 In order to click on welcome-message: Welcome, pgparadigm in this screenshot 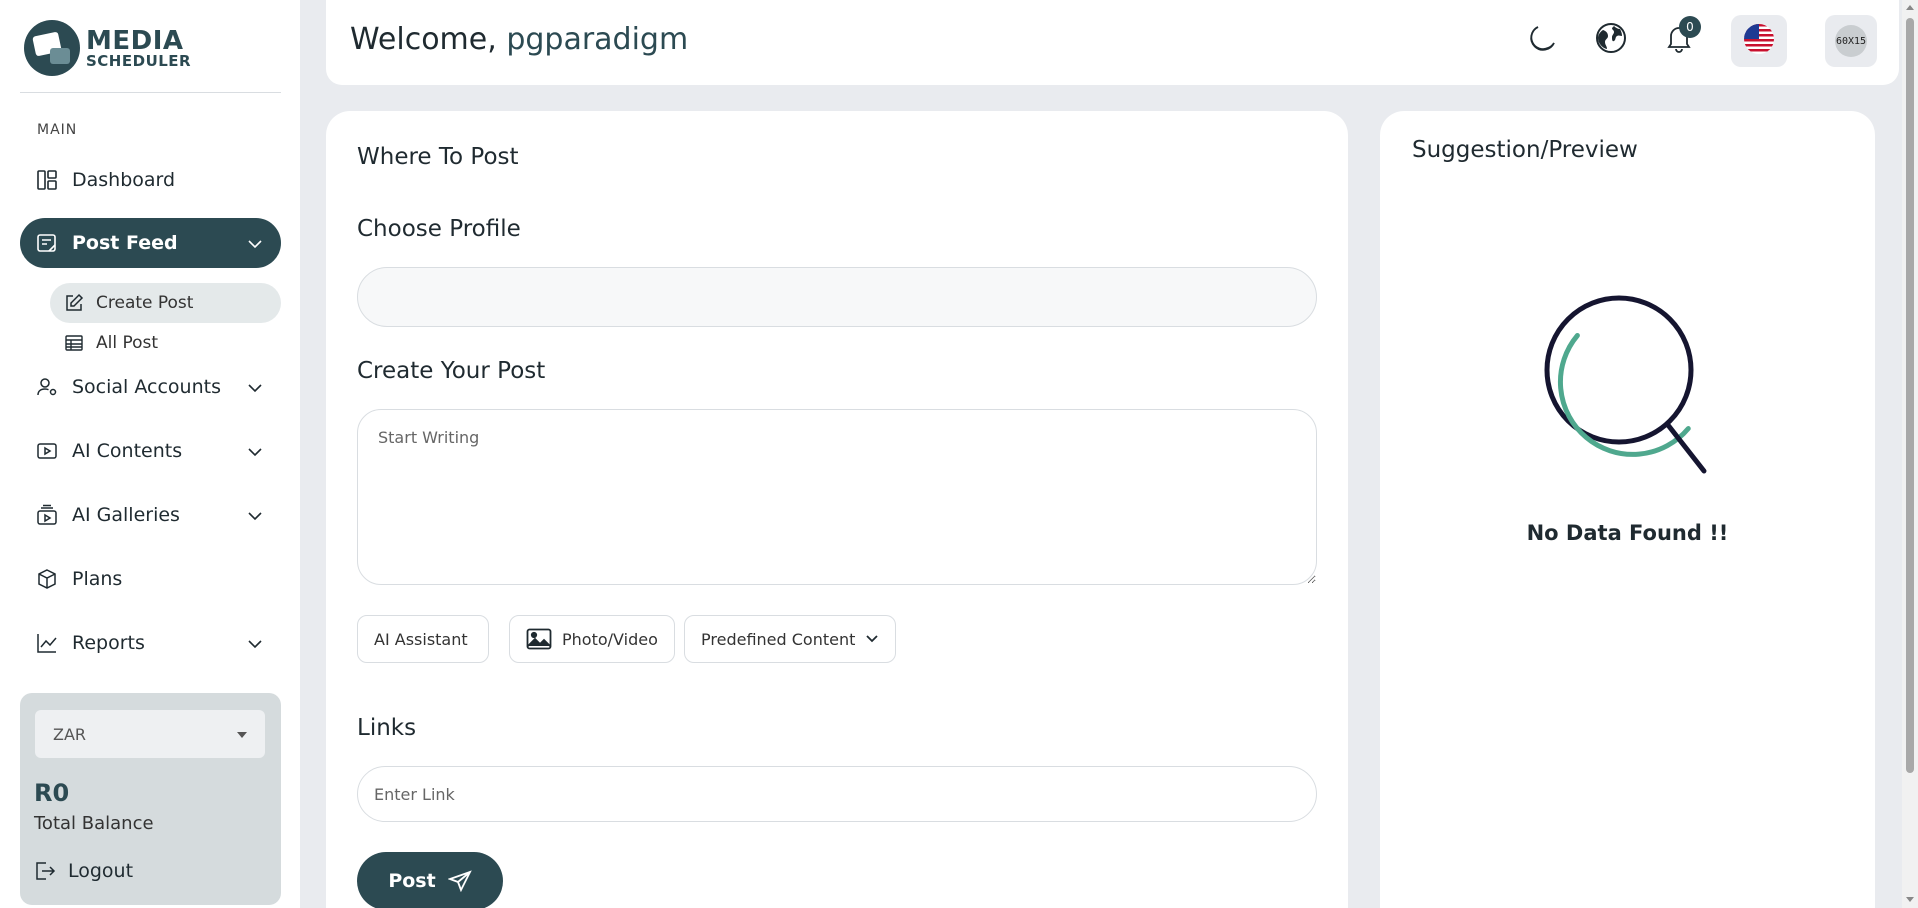, I will do `click(519, 39)`.